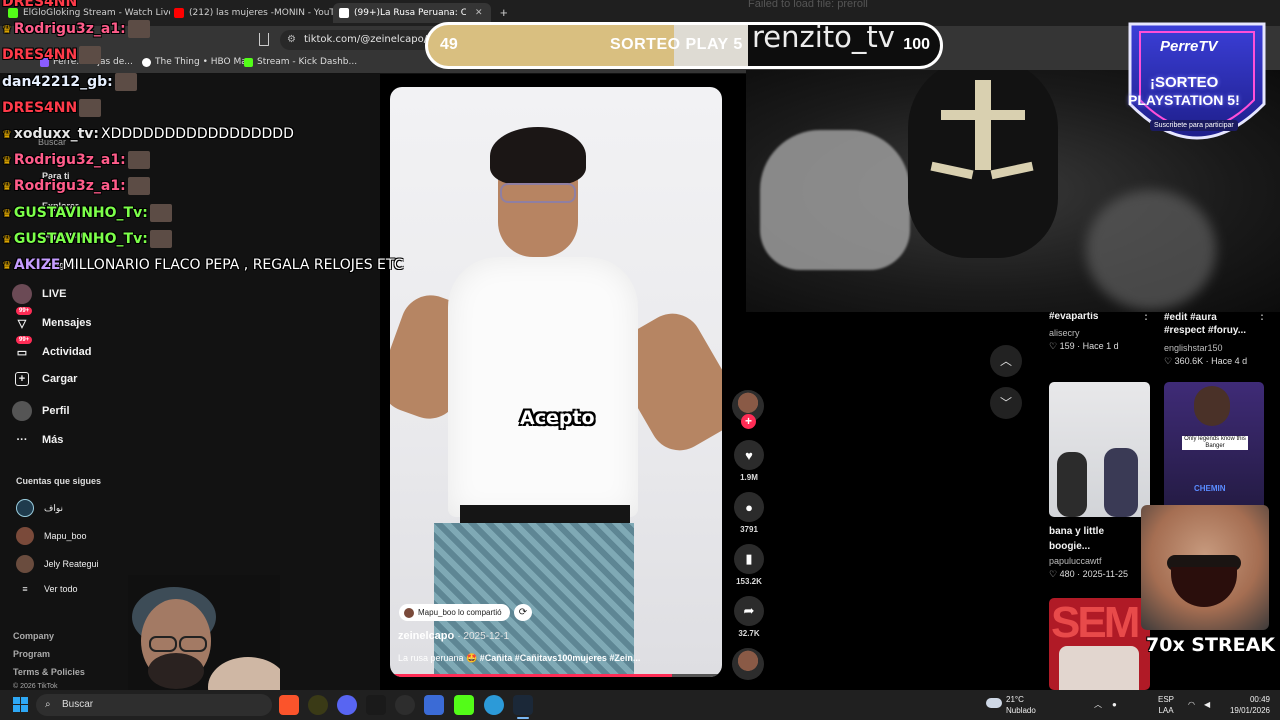 This screenshot has width=1280, height=720. Describe the element at coordinates (405, 705) in the screenshot. I see `obs-icon` at that location.